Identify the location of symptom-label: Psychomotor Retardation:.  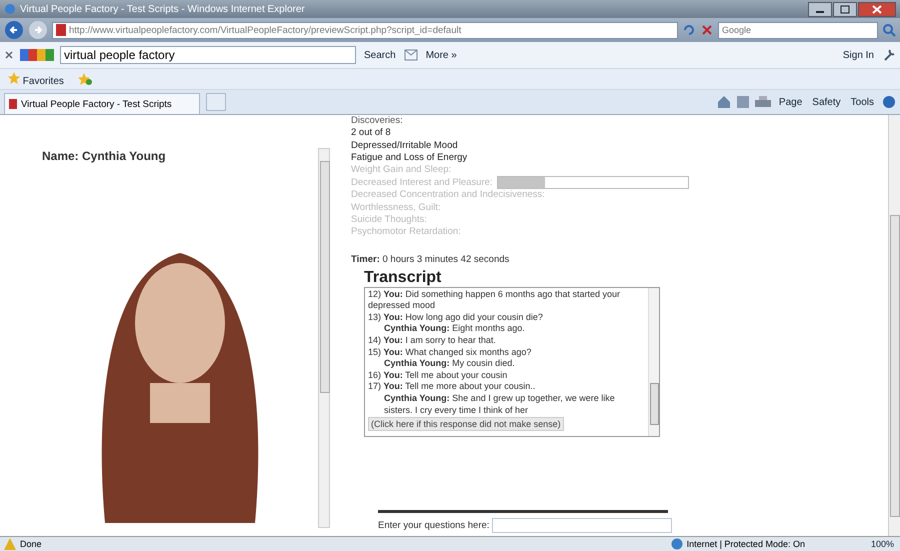
(406, 232).